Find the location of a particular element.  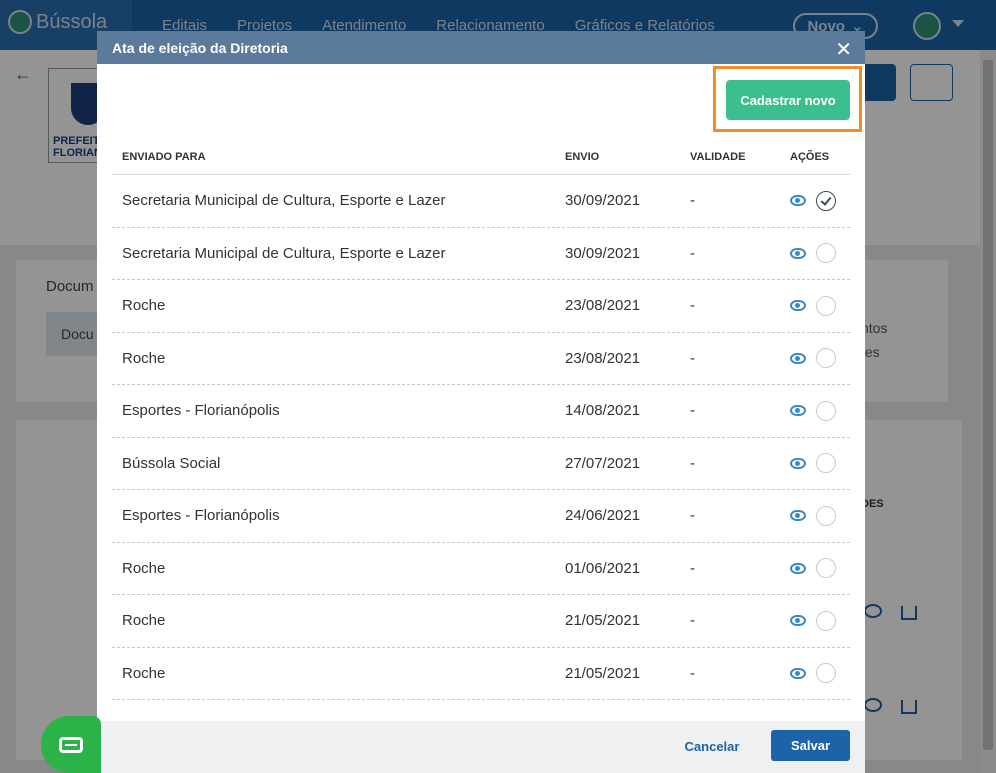

chat-button is located at coordinates (71, 744).